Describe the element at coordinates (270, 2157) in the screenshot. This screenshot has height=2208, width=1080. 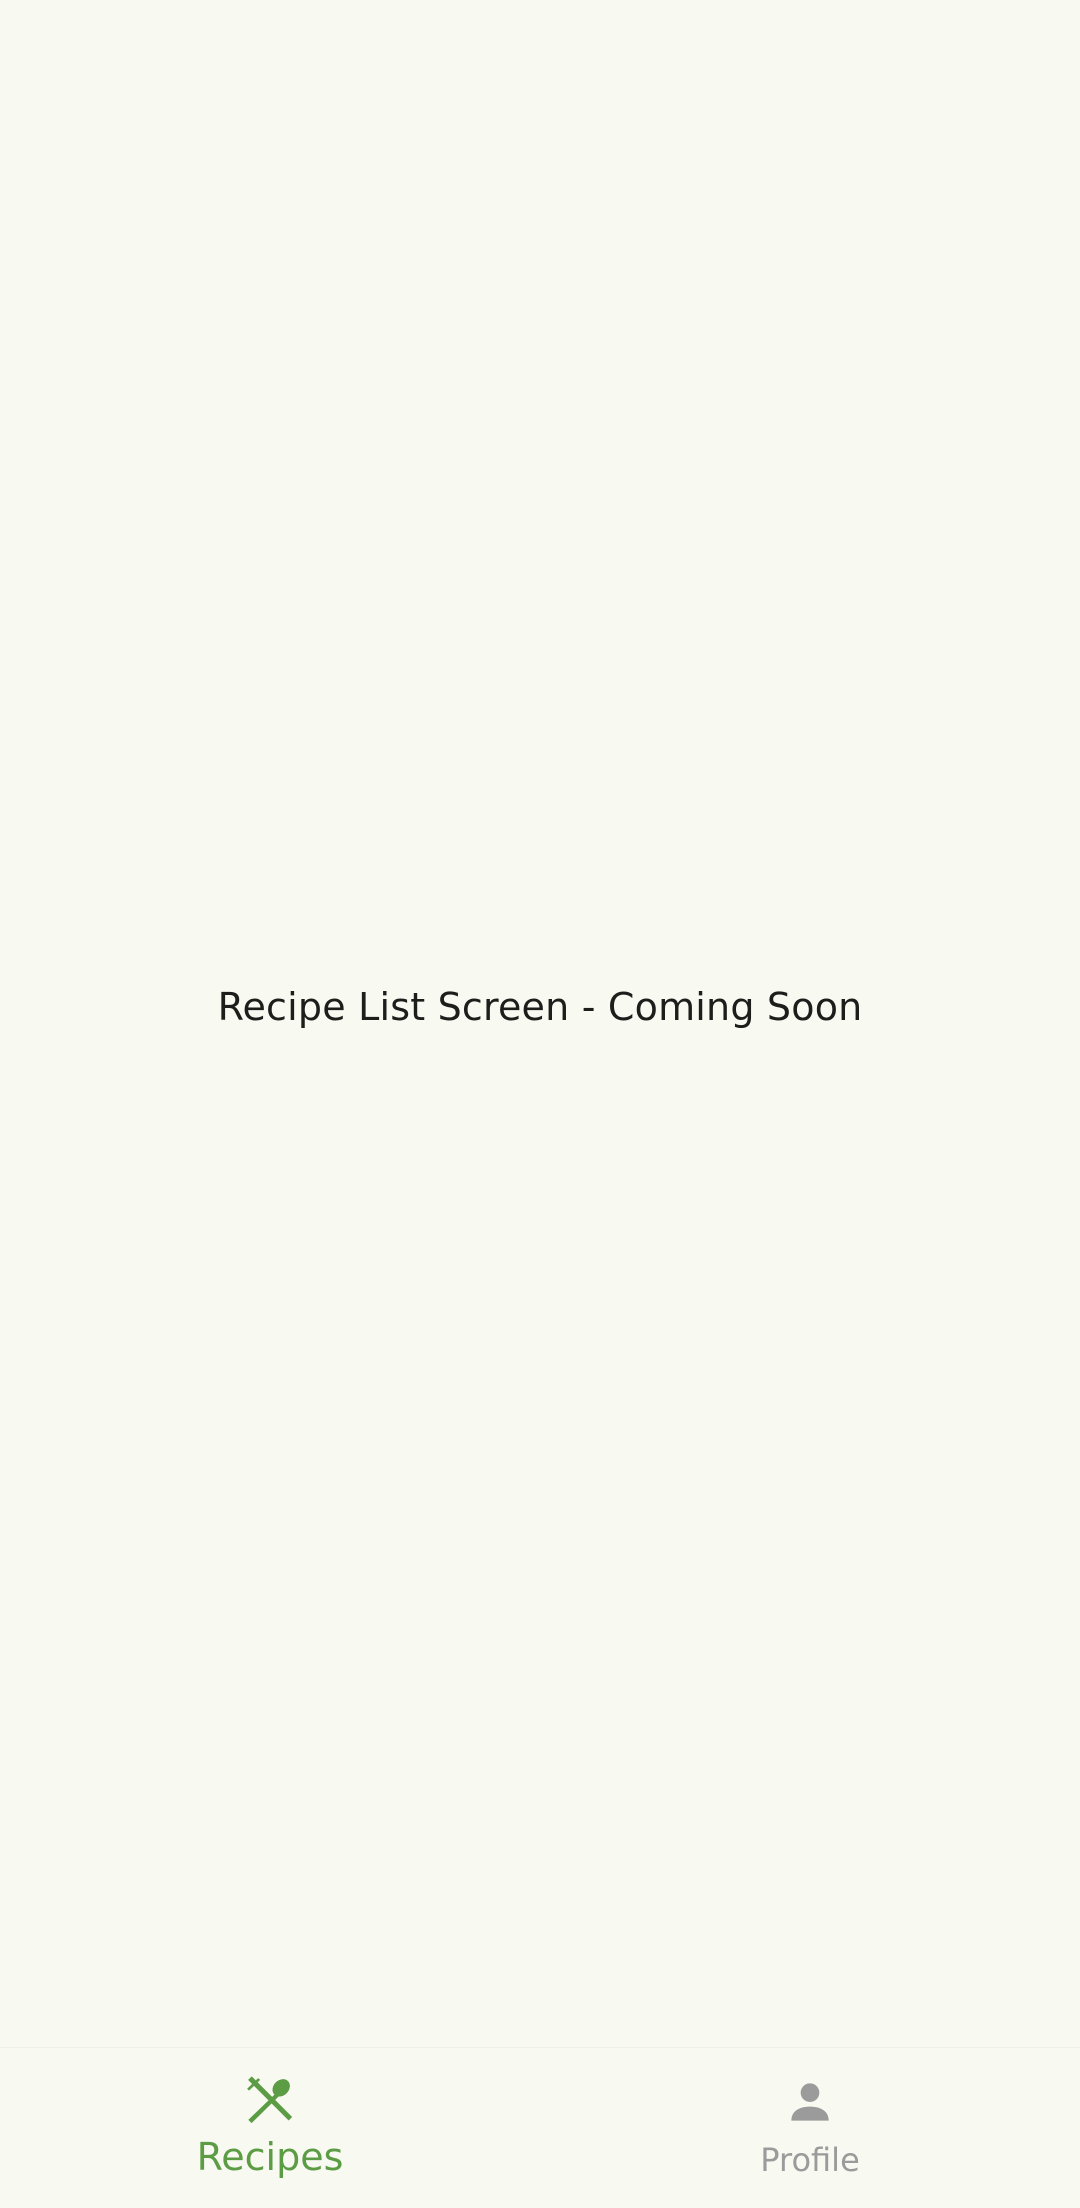
I see `nav-label-recipes: Recipes` at that location.